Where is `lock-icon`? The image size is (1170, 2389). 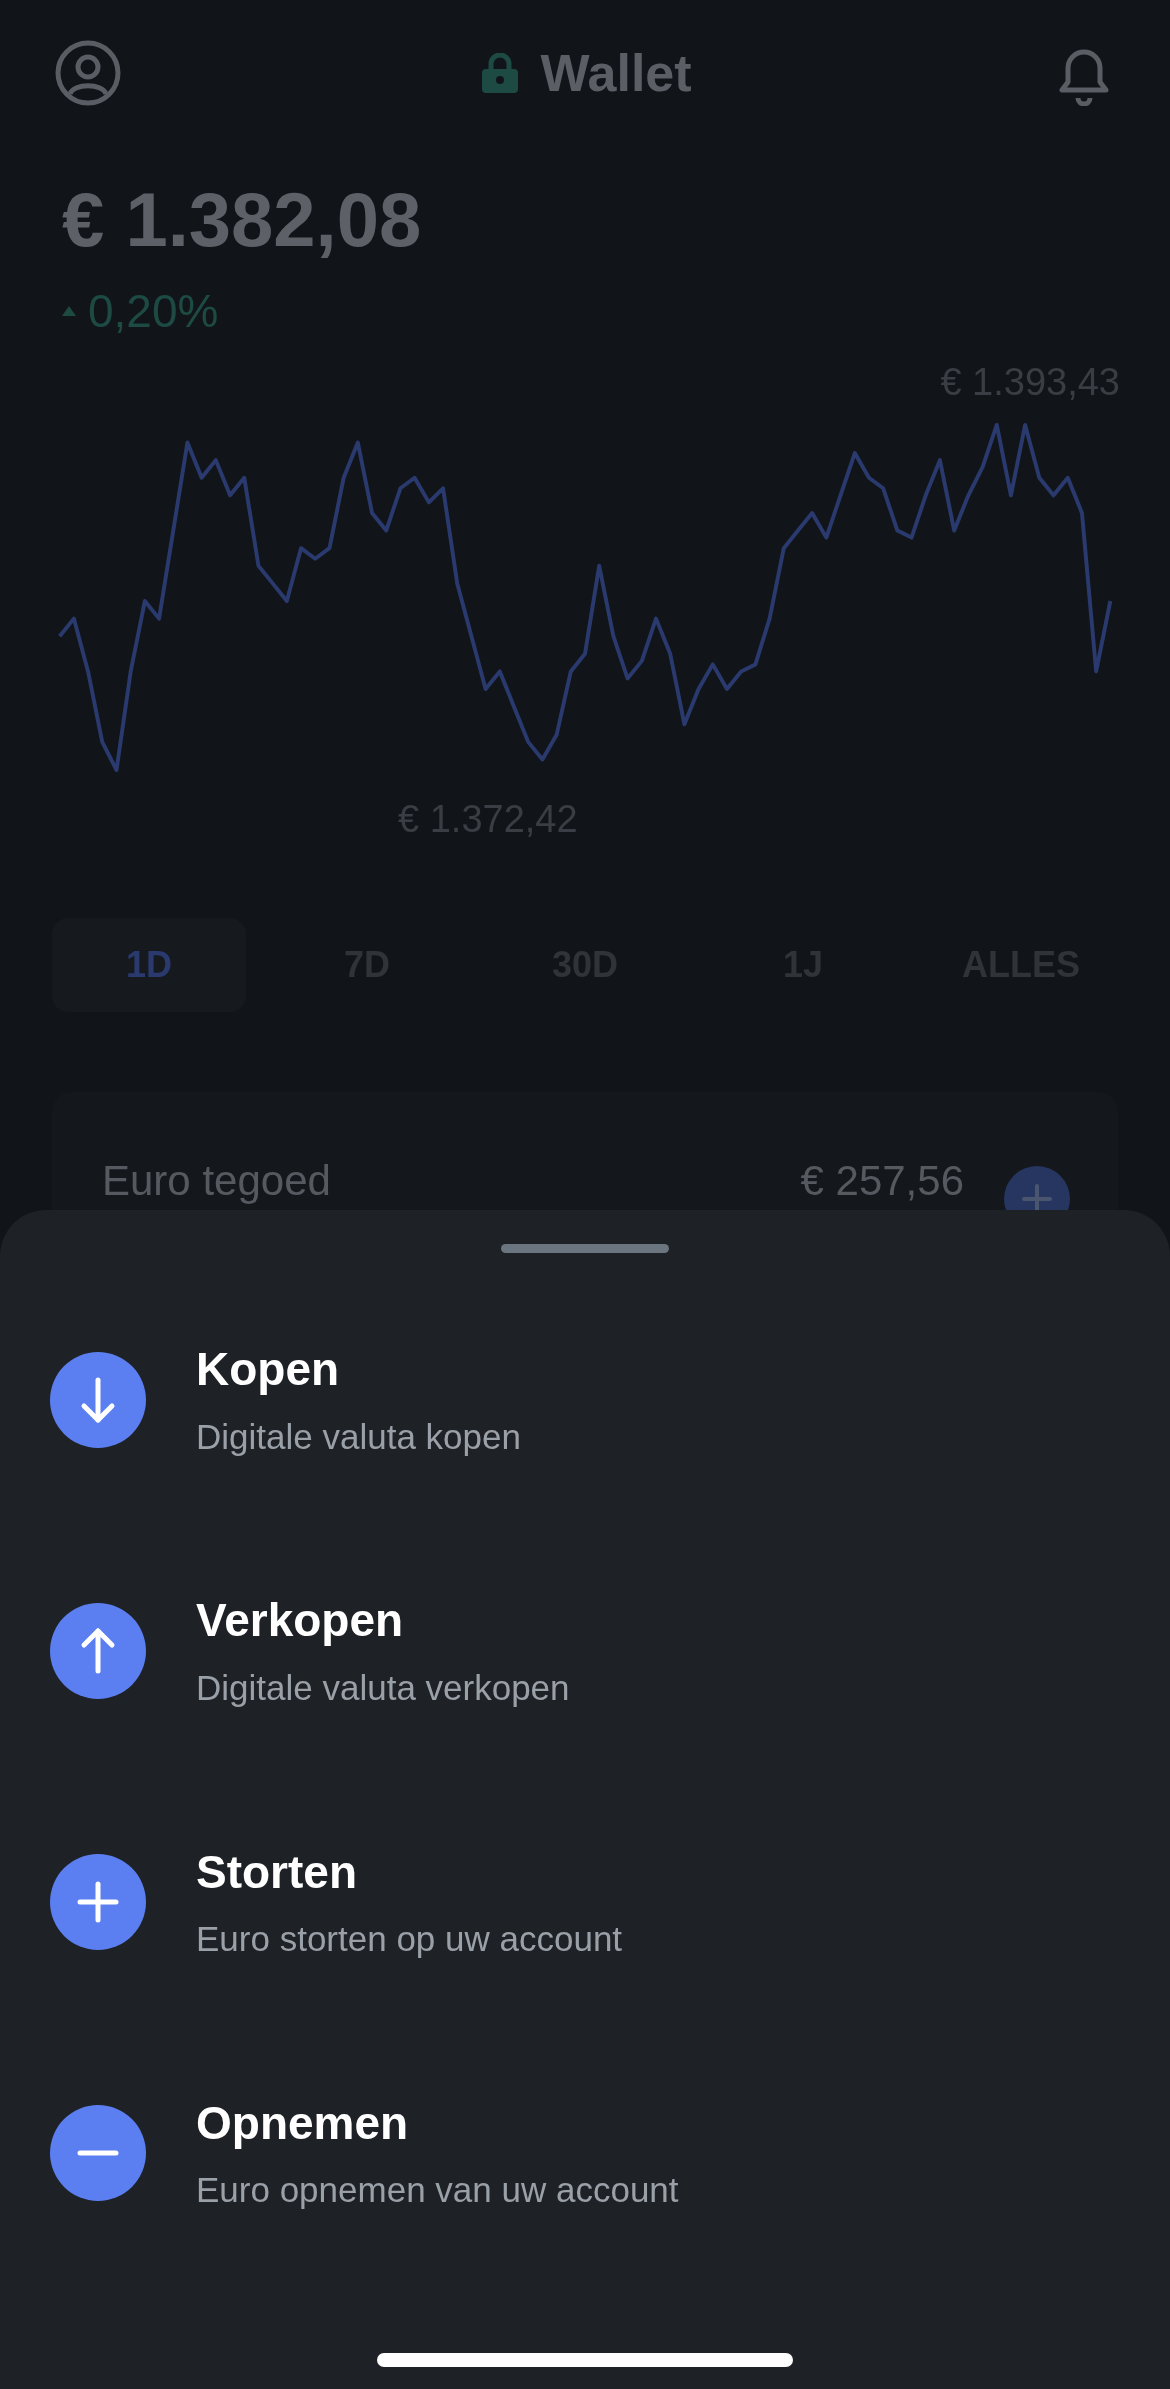
lock-icon is located at coordinates (500, 73).